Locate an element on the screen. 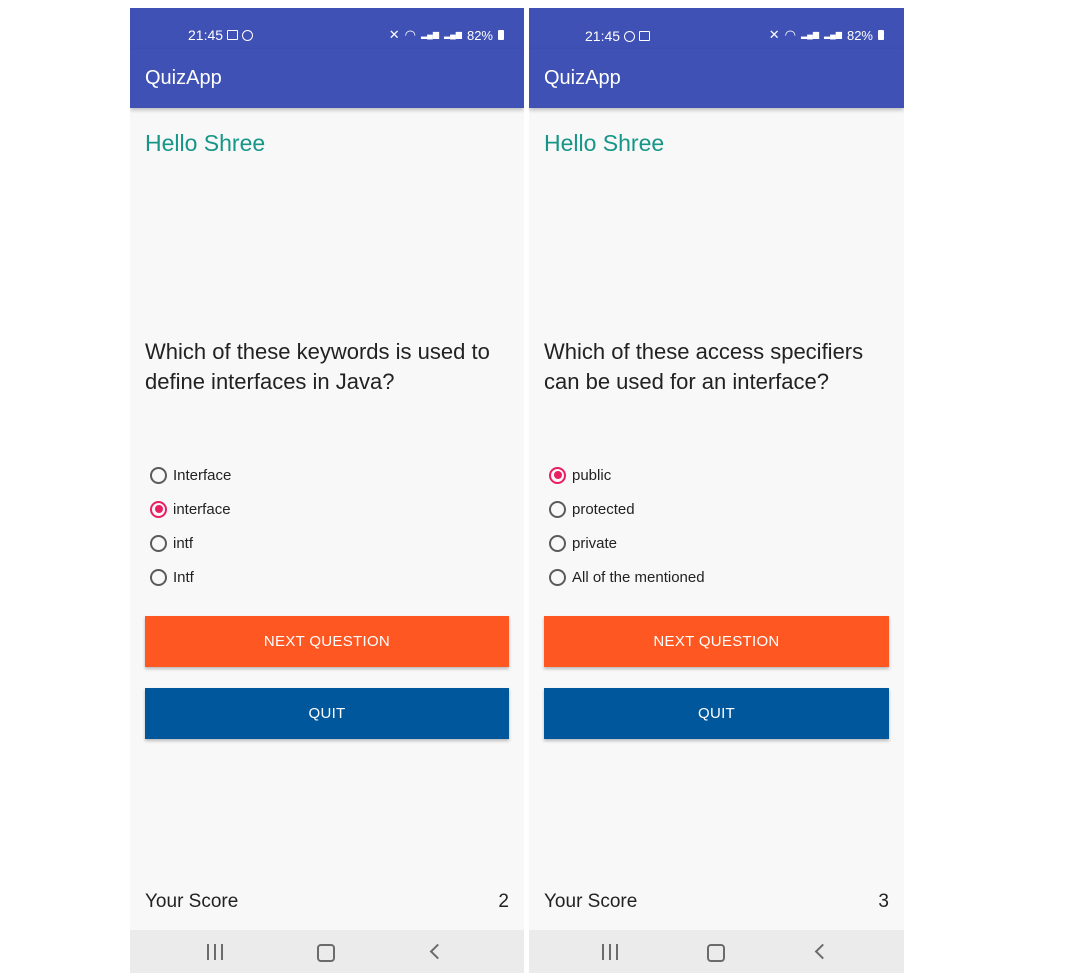 The image size is (1080, 973). score-value: 2 is located at coordinates (503, 901).